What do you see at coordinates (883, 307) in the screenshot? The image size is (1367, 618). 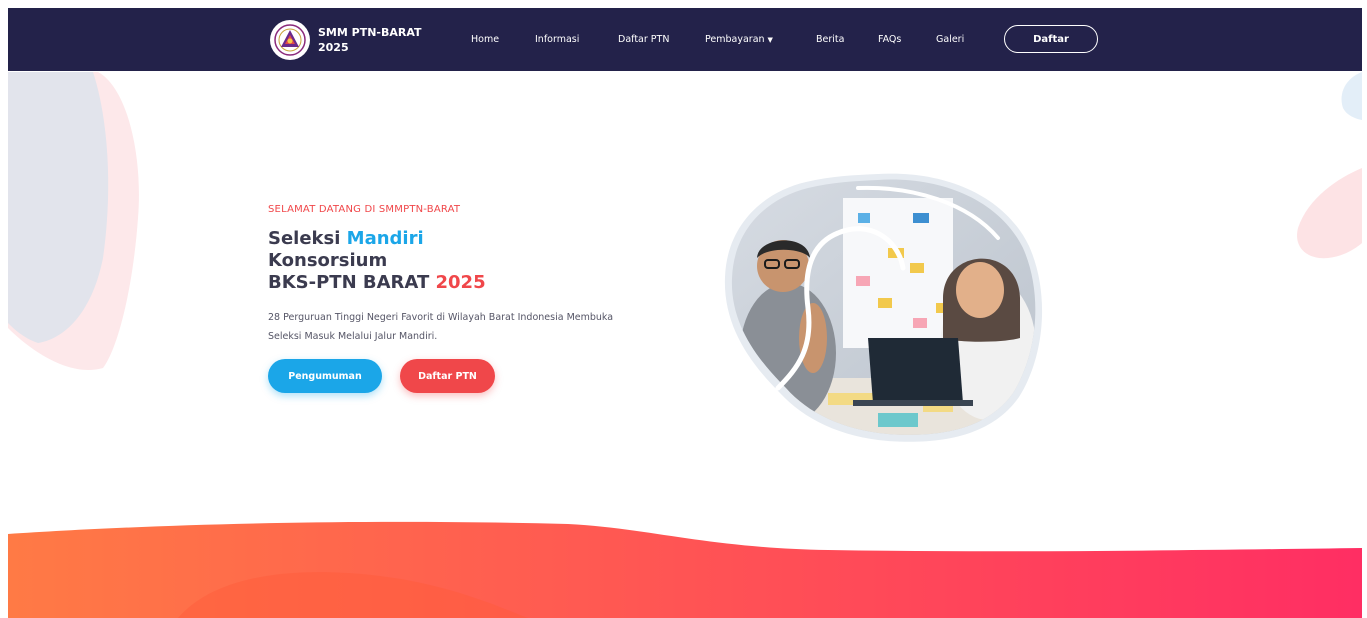 I see `students-collaborating-photo` at bounding box center [883, 307].